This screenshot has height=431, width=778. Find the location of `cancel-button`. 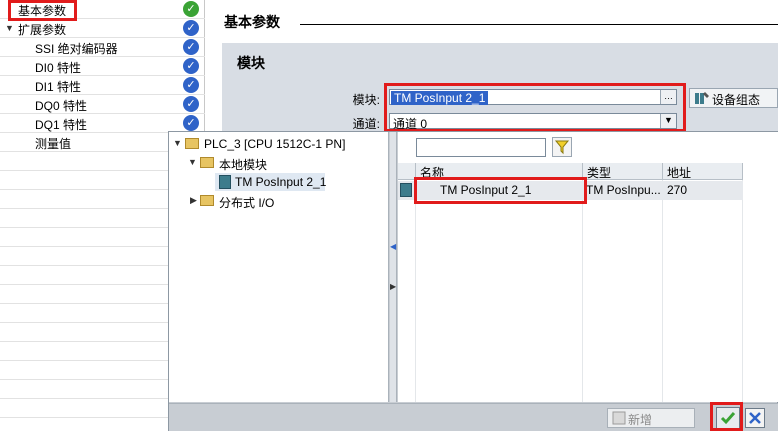

cancel-button is located at coordinates (755, 418).